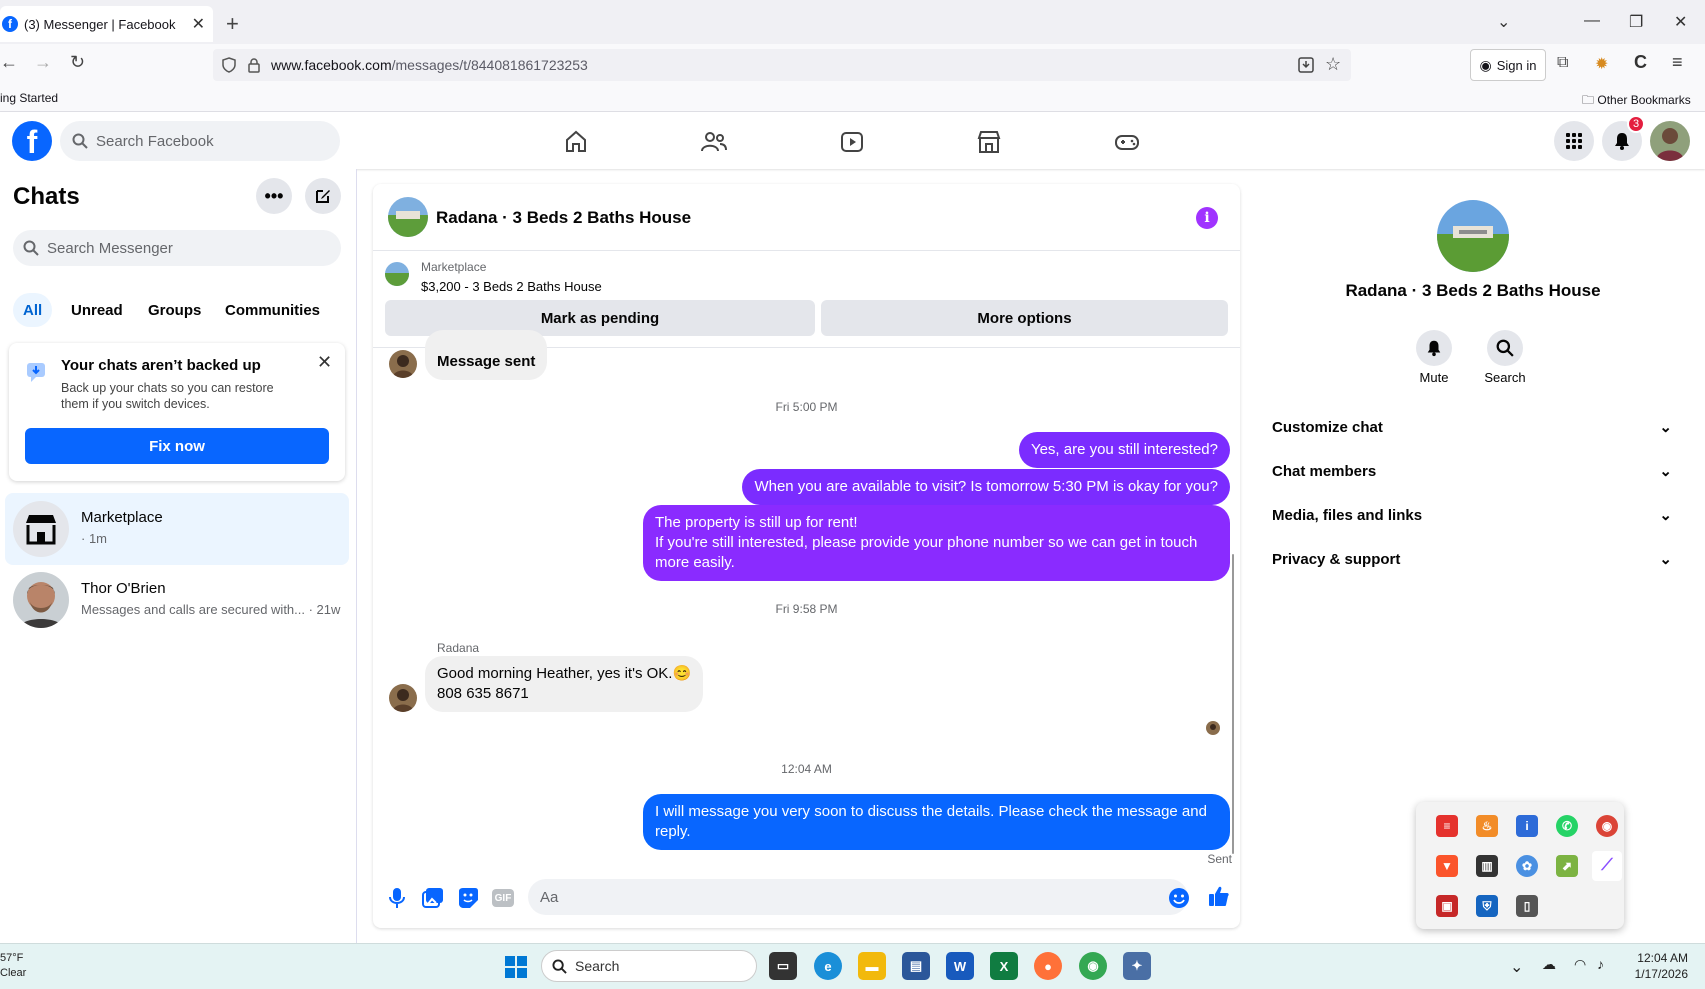  Describe the element at coordinates (1636, 101) in the screenshot. I see `other-bookmarks: 🗀 Other Bookmarks` at that location.